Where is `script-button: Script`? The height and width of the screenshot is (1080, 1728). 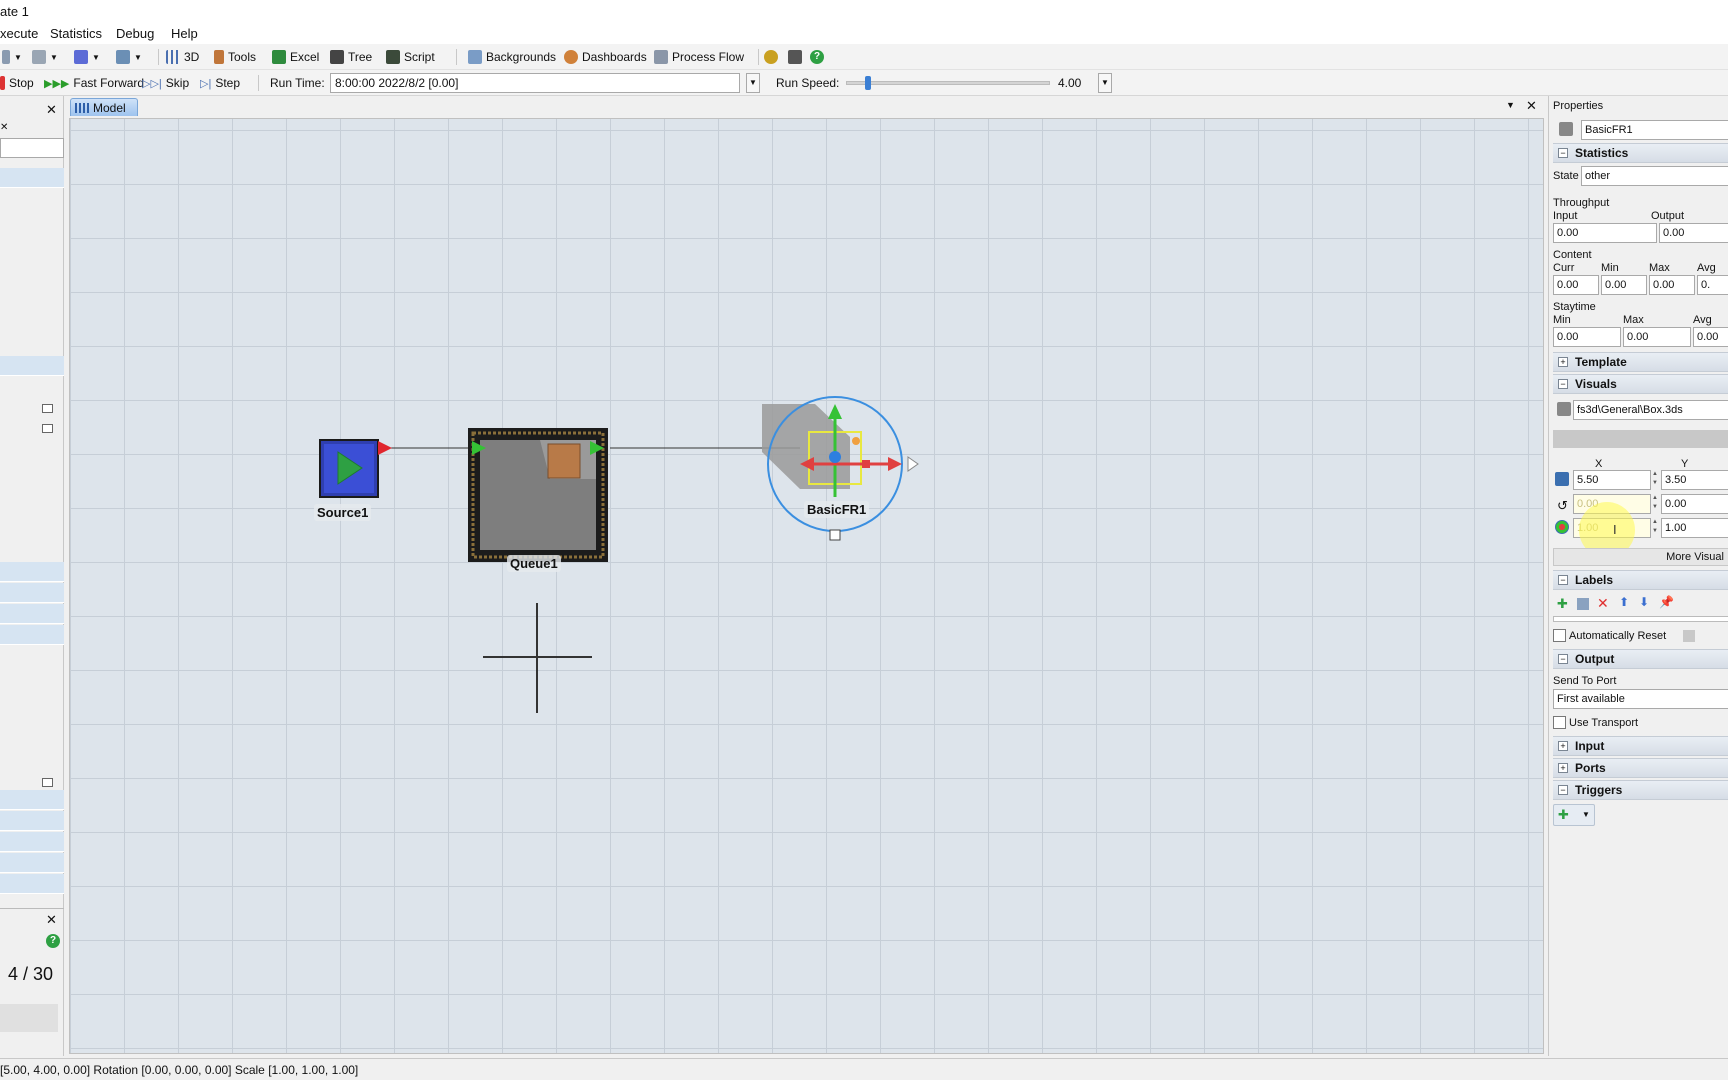 script-button: Script is located at coordinates (410, 57).